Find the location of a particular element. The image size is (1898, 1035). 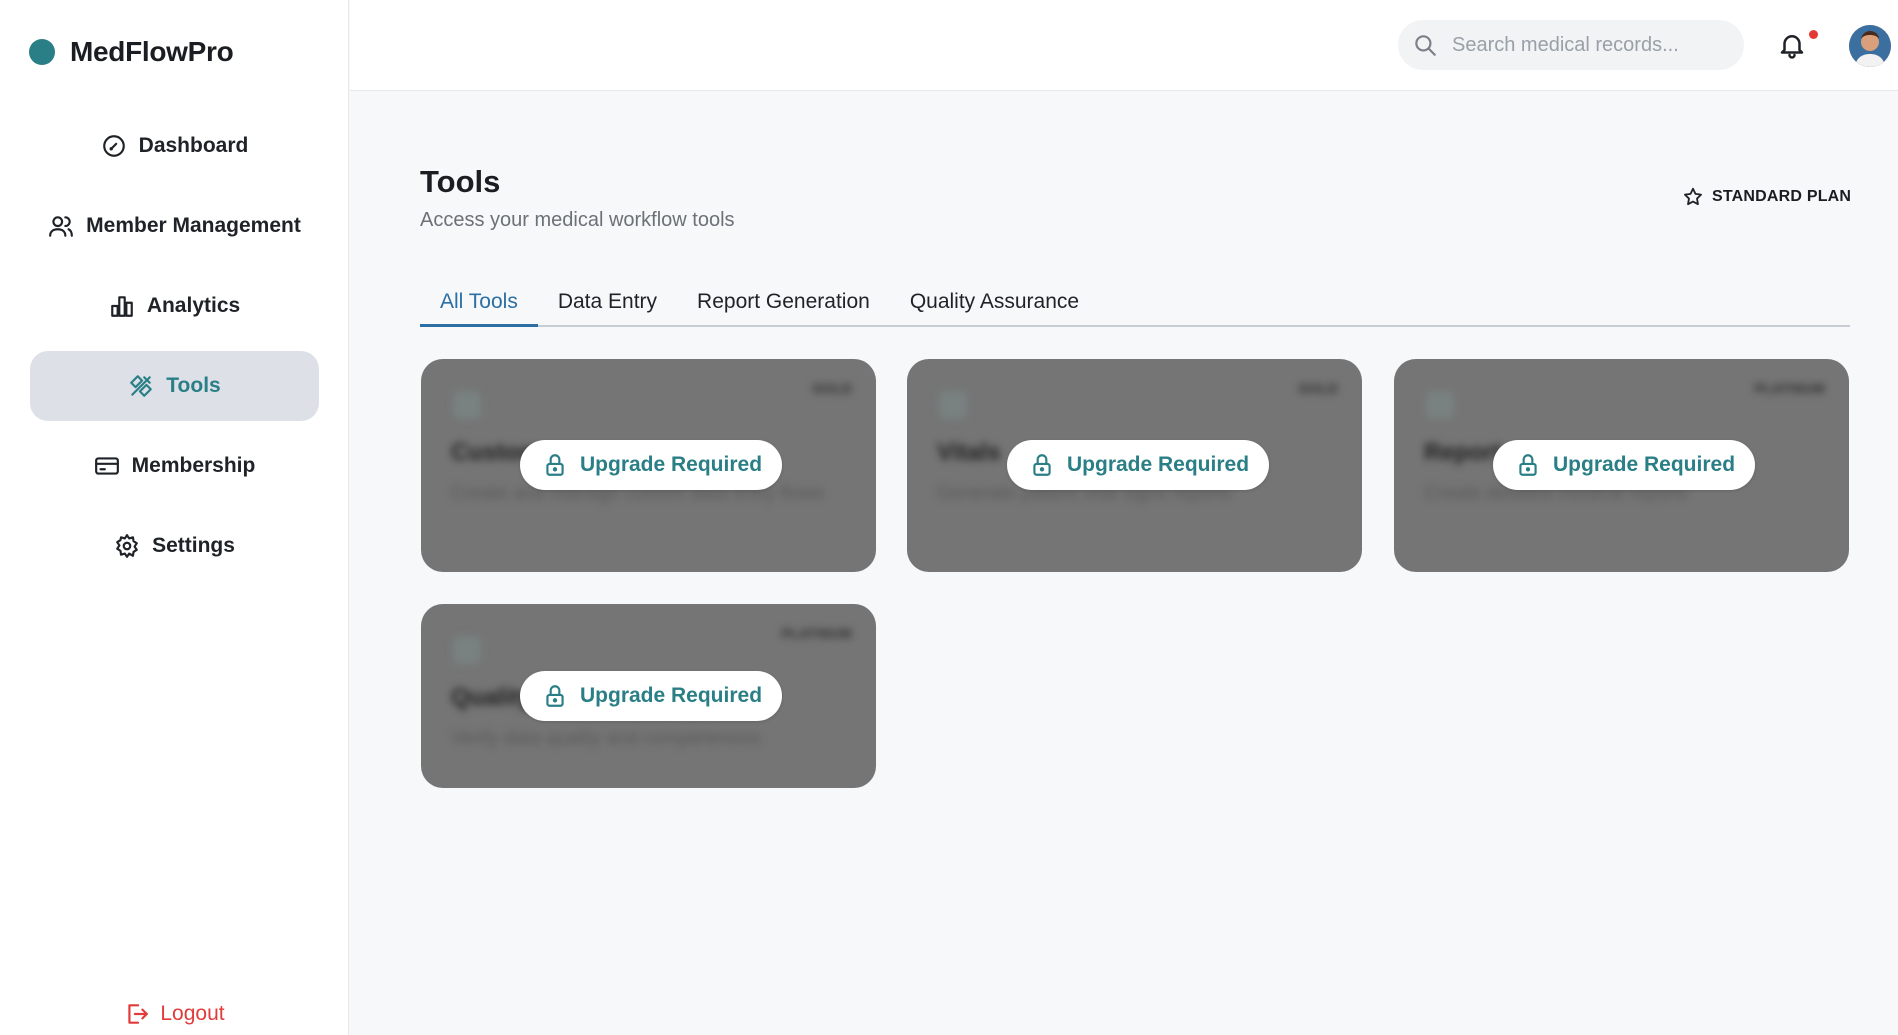

search-input is located at coordinates (1587, 45).